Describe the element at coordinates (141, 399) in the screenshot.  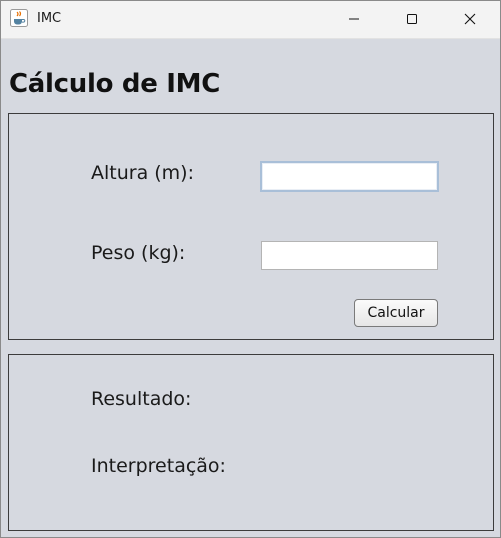
I see `result-label: Resultado:` at that location.